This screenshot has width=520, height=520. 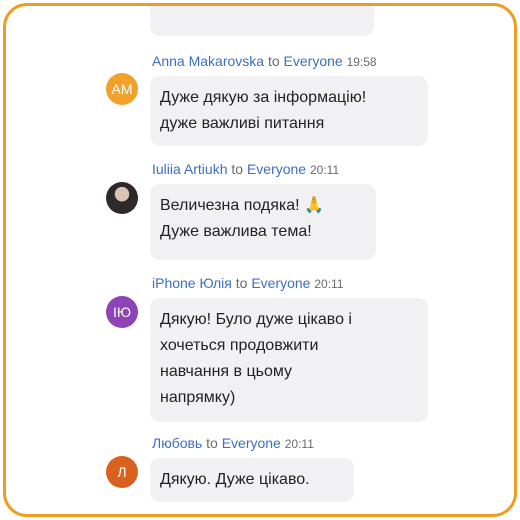 What do you see at coordinates (314, 205) in the screenshot?
I see `folded-hands-icon: 🙏` at bounding box center [314, 205].